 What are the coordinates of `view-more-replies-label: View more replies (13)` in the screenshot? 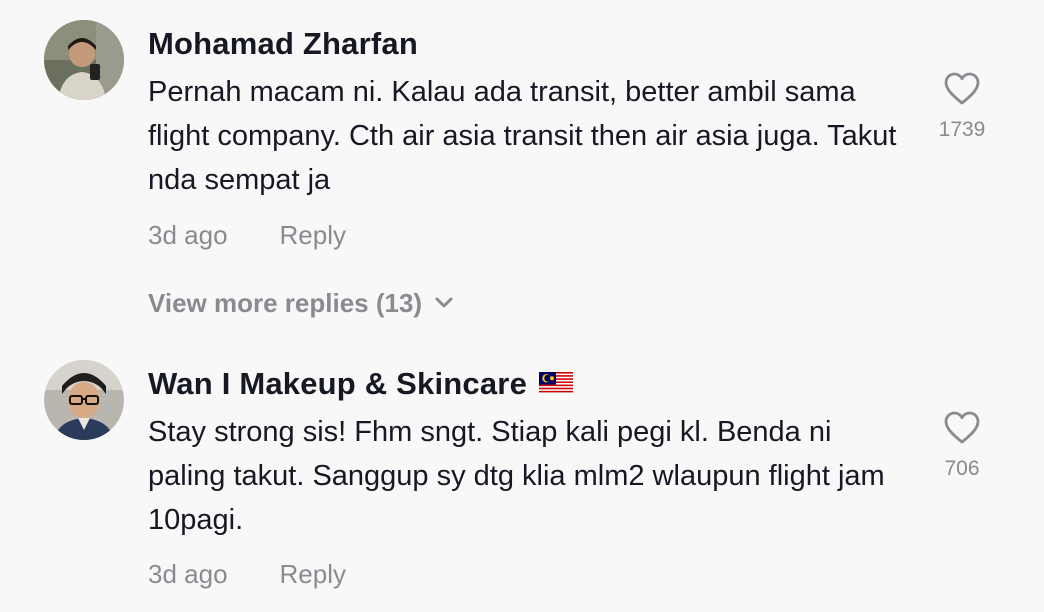 It's located at (285, 303).